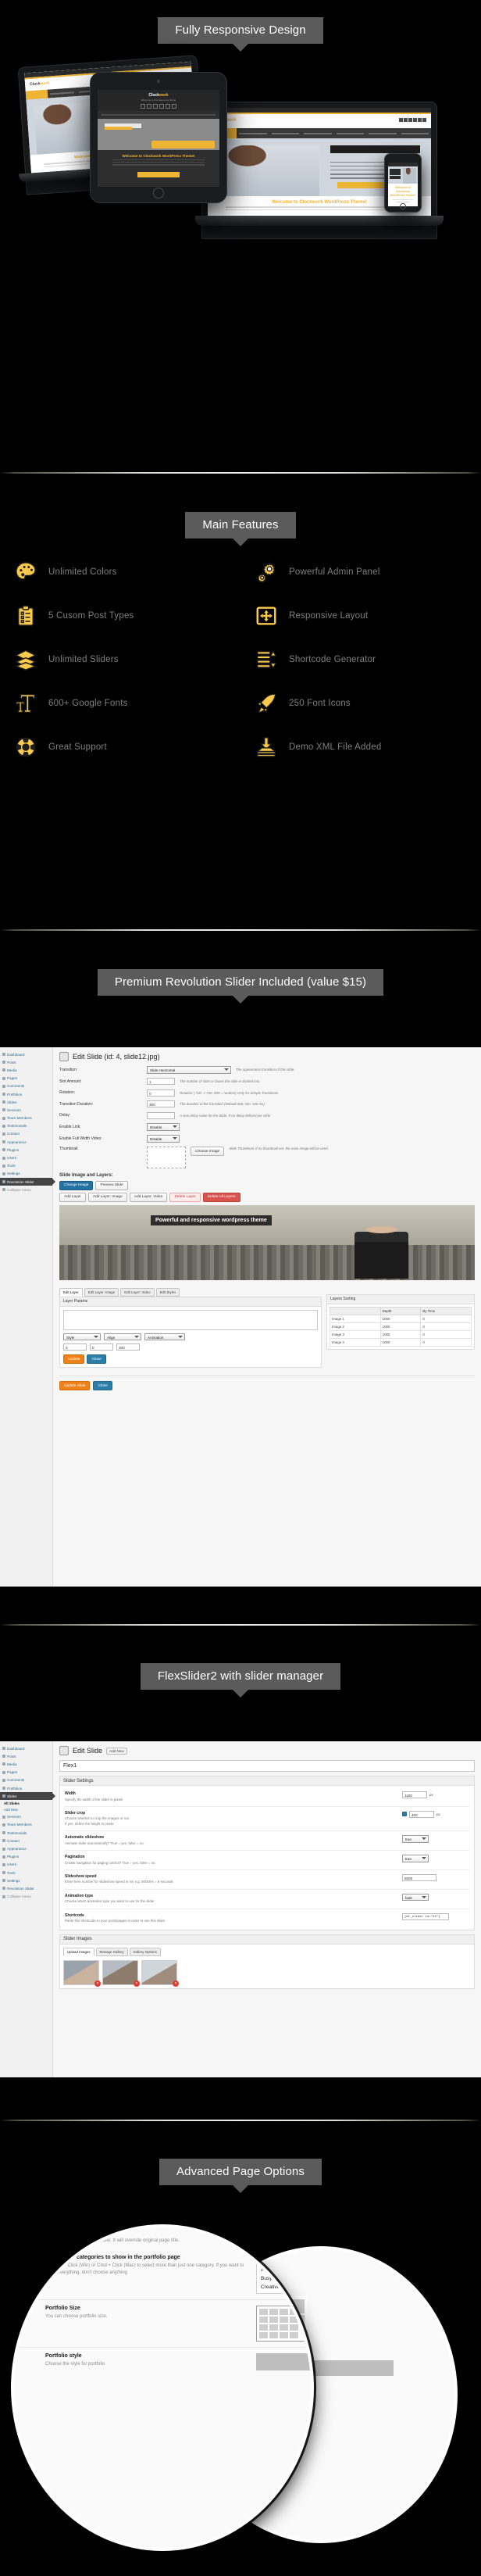 The width and height of the screenshot is (481, 2576). What do you see at coordinates (149, 1197) in the screenshot?
I see `add-layer-video-button: Add Layer: Video` at bounding box center [149, 1197].